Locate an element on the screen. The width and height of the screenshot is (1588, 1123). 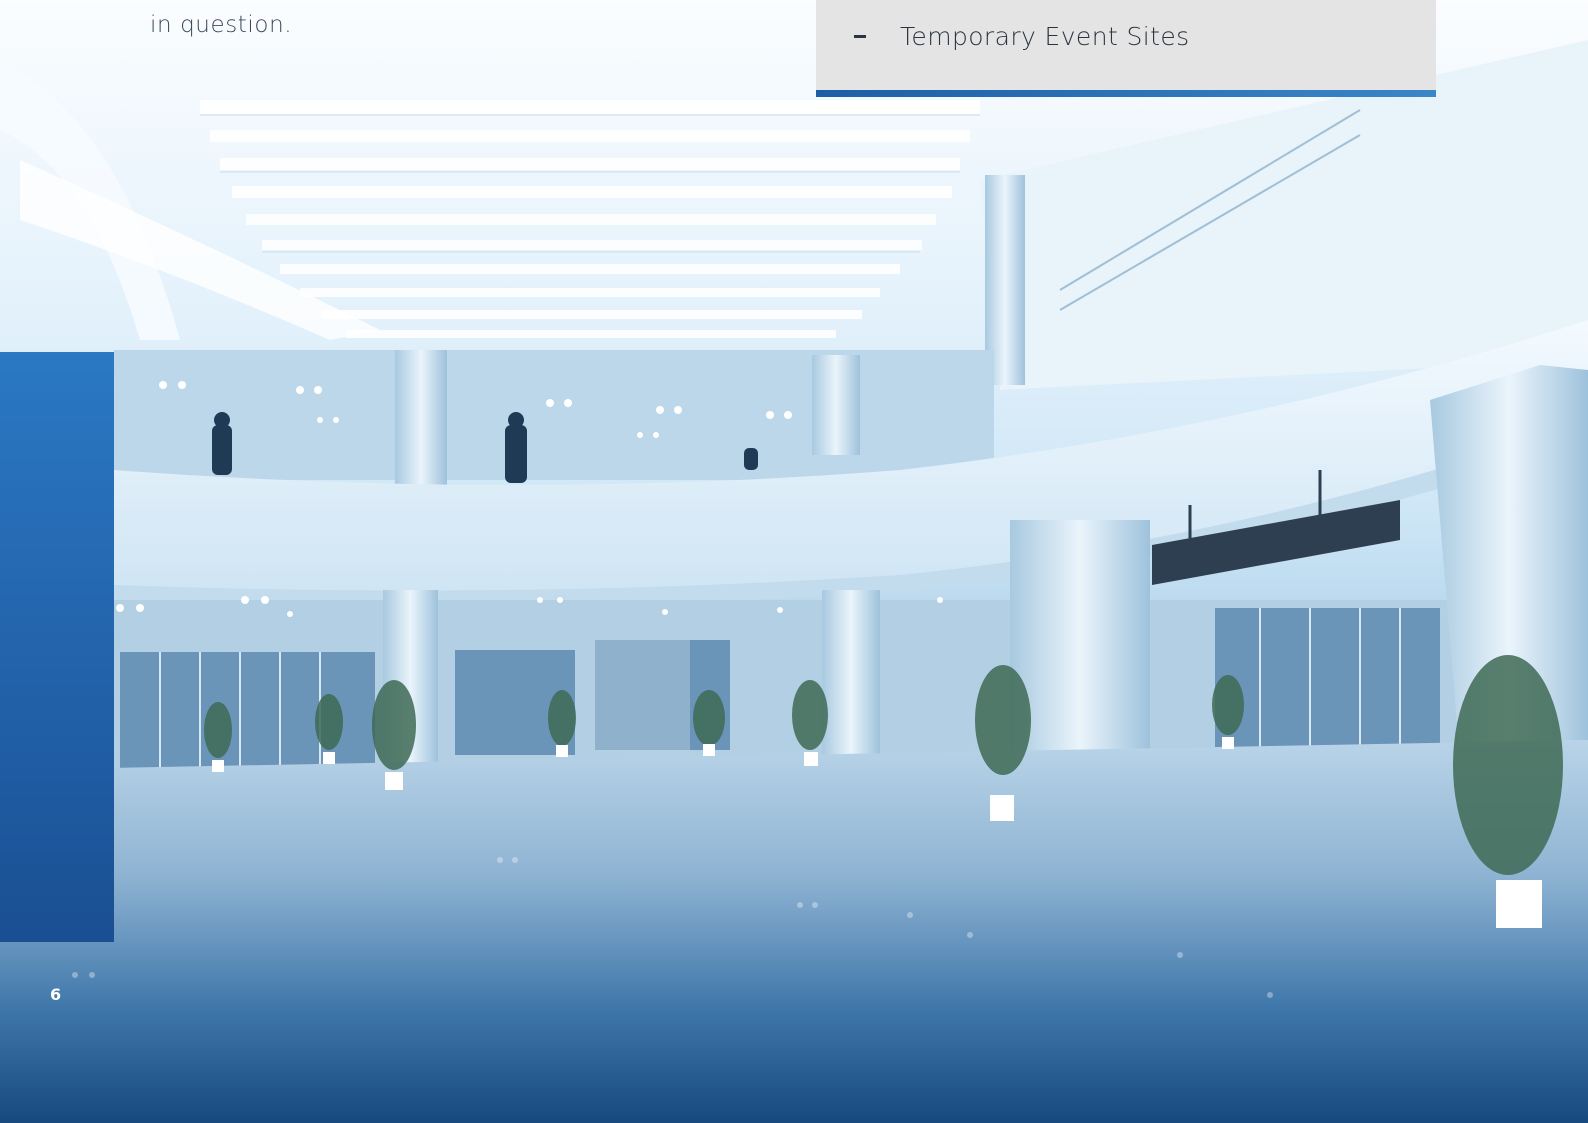
list-item-label: Temporary Event Sites is located at coordinates (1045, 36).